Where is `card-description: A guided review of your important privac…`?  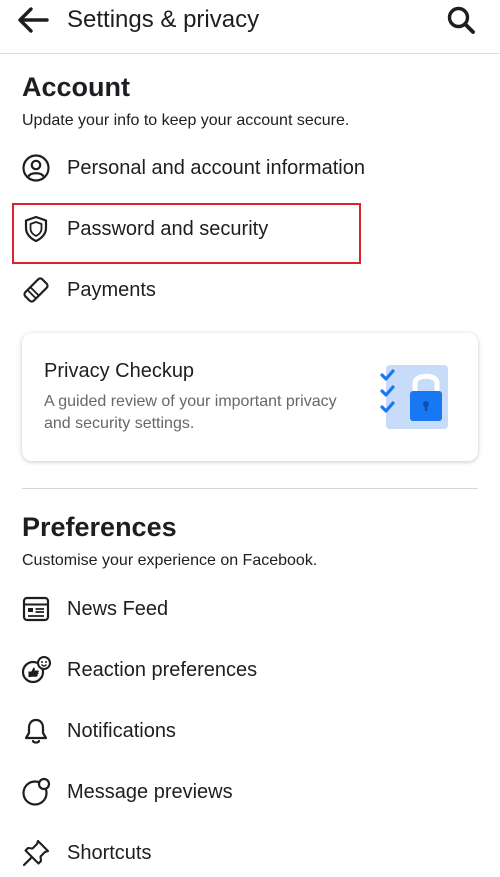 card-description: A guided review of your important privac… is located at coordinates (190, 412).